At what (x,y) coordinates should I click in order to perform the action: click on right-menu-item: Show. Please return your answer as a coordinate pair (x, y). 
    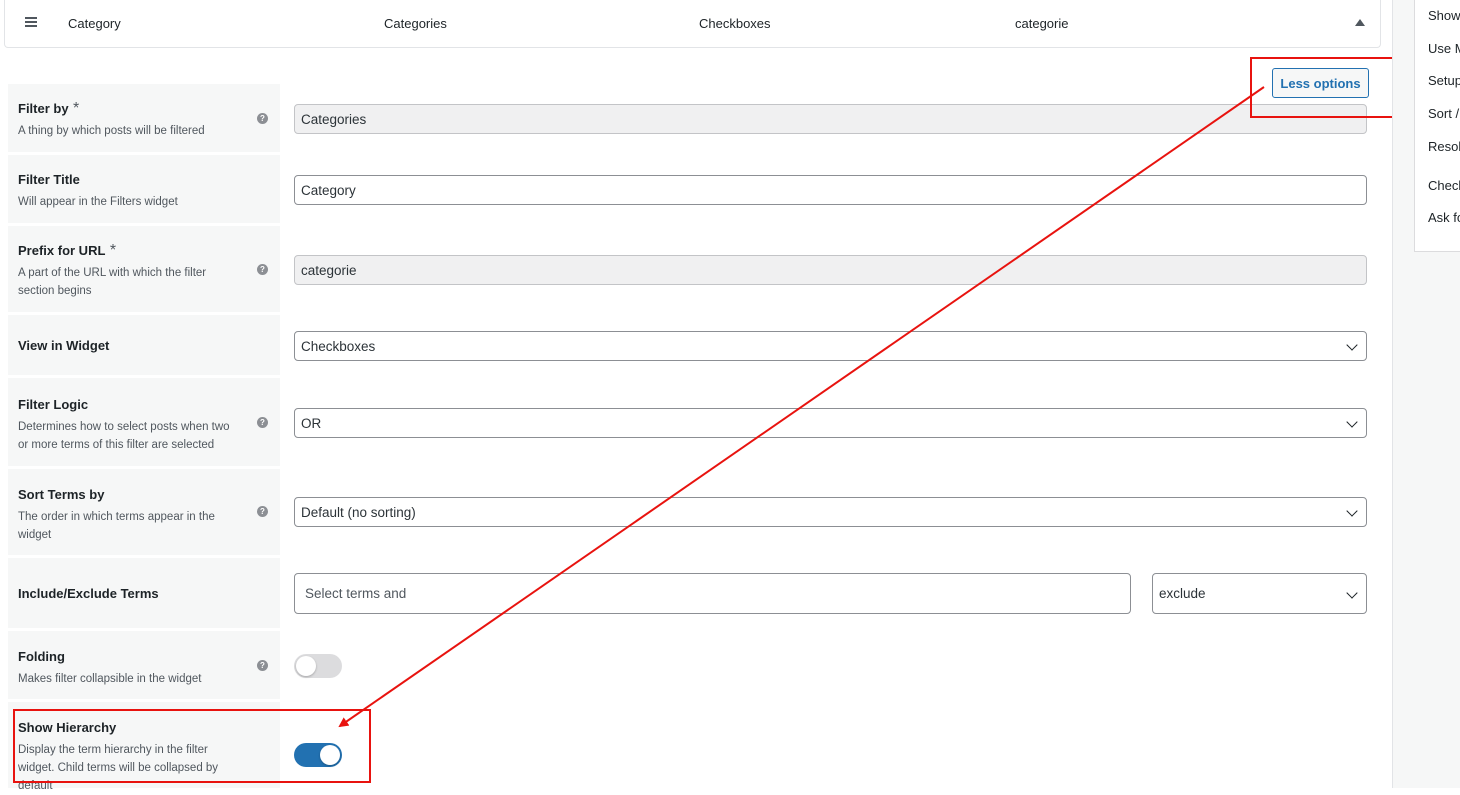
    Looking at the image, I should click on (1444, 15).